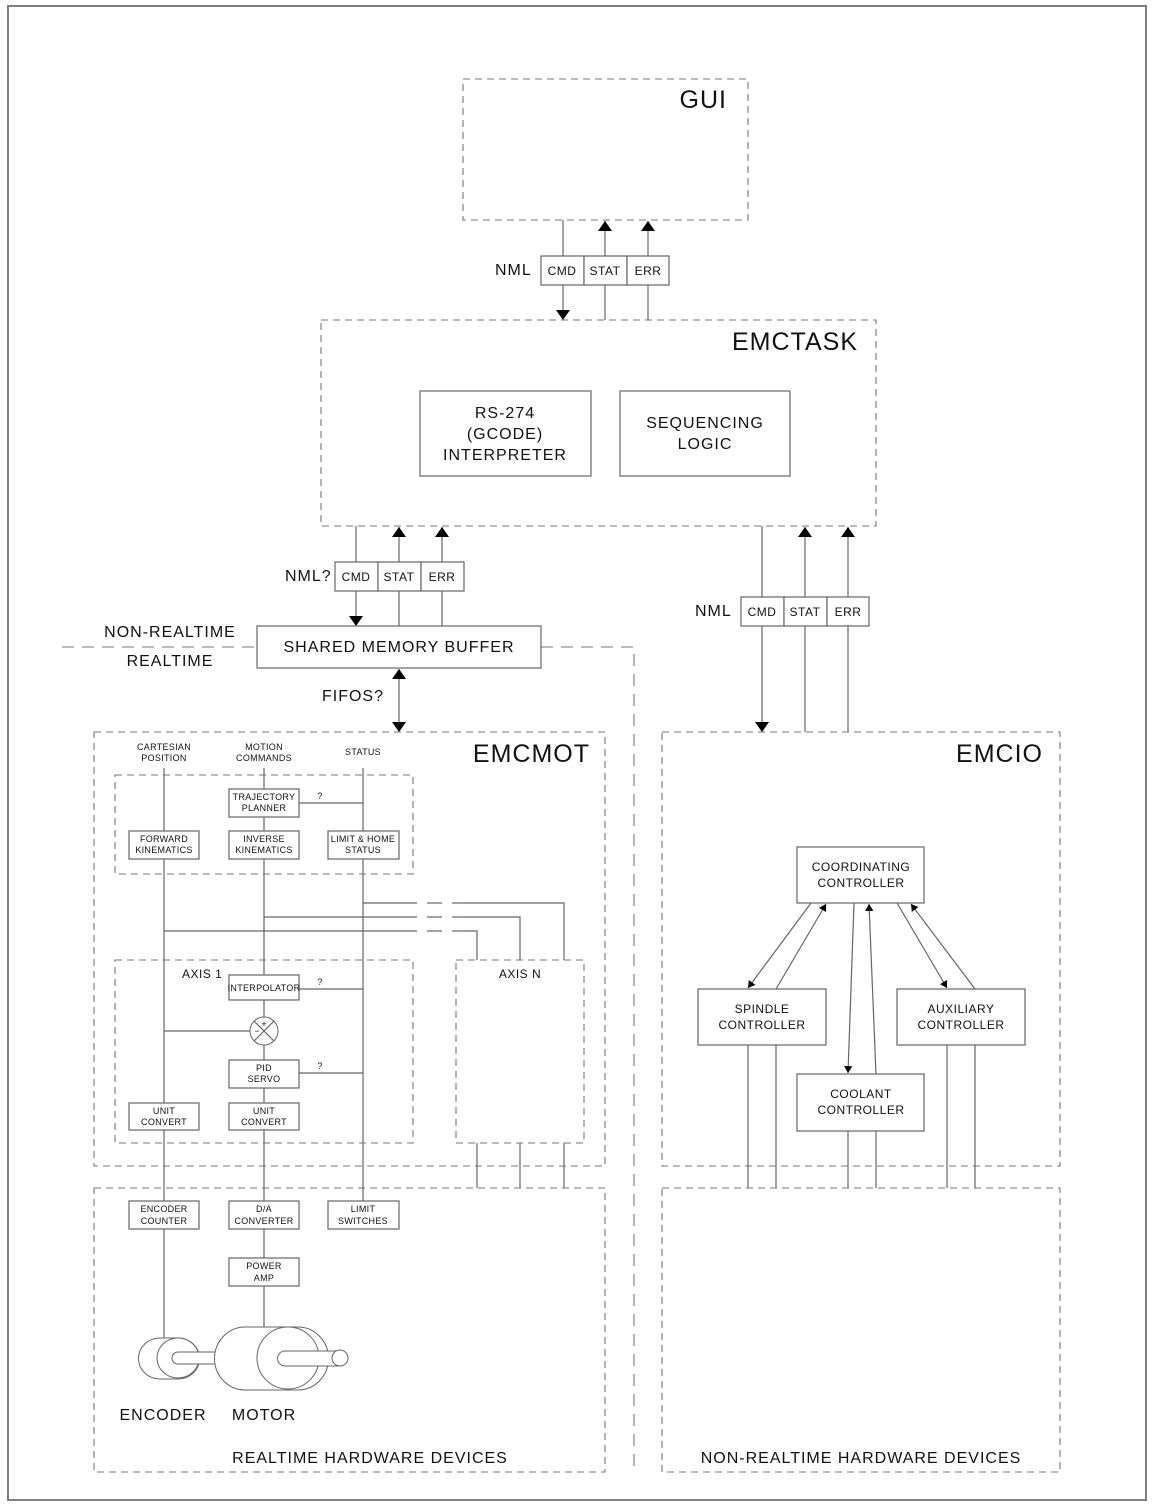  I want to click on axisn-group, so click(520, 1051).